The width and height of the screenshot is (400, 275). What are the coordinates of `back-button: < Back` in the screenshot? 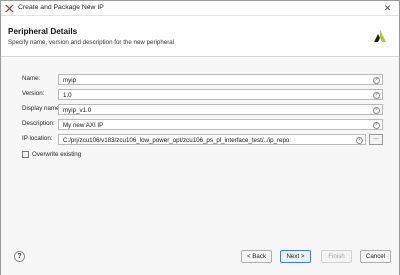 It's located at (256, 256).